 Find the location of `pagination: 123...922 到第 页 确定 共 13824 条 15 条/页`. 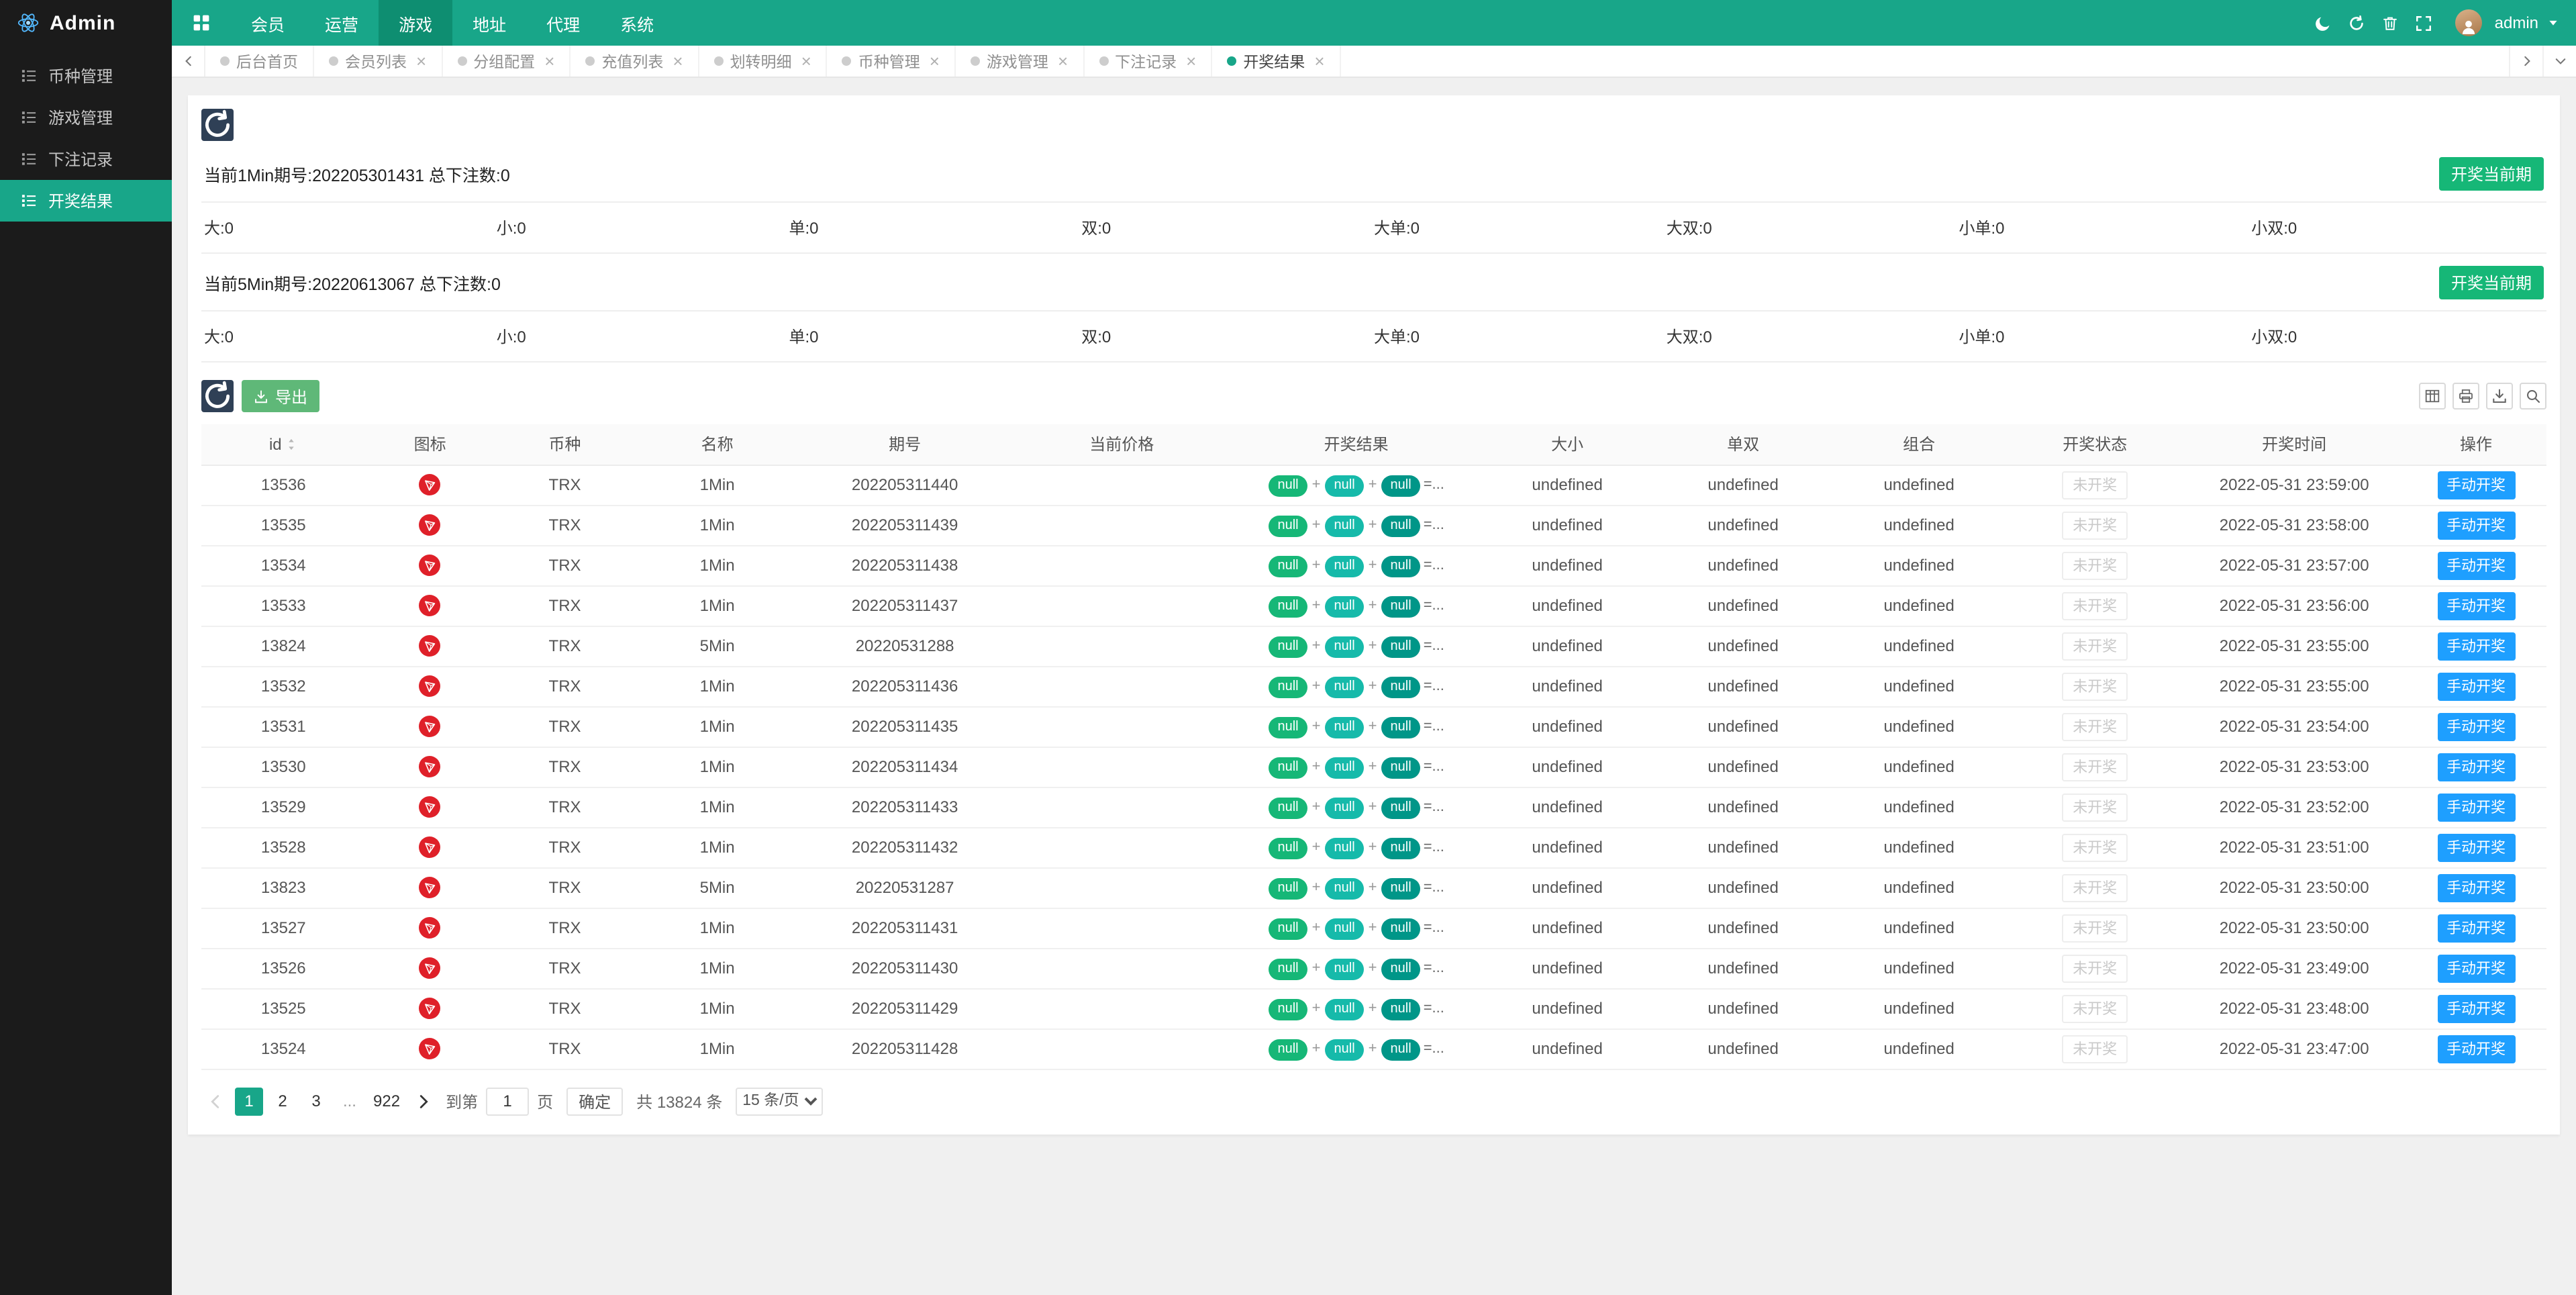

pagination: 123...922 到第 页 确定 共 13824 条 15 条/页 is located at coordinates (1373, 1101).